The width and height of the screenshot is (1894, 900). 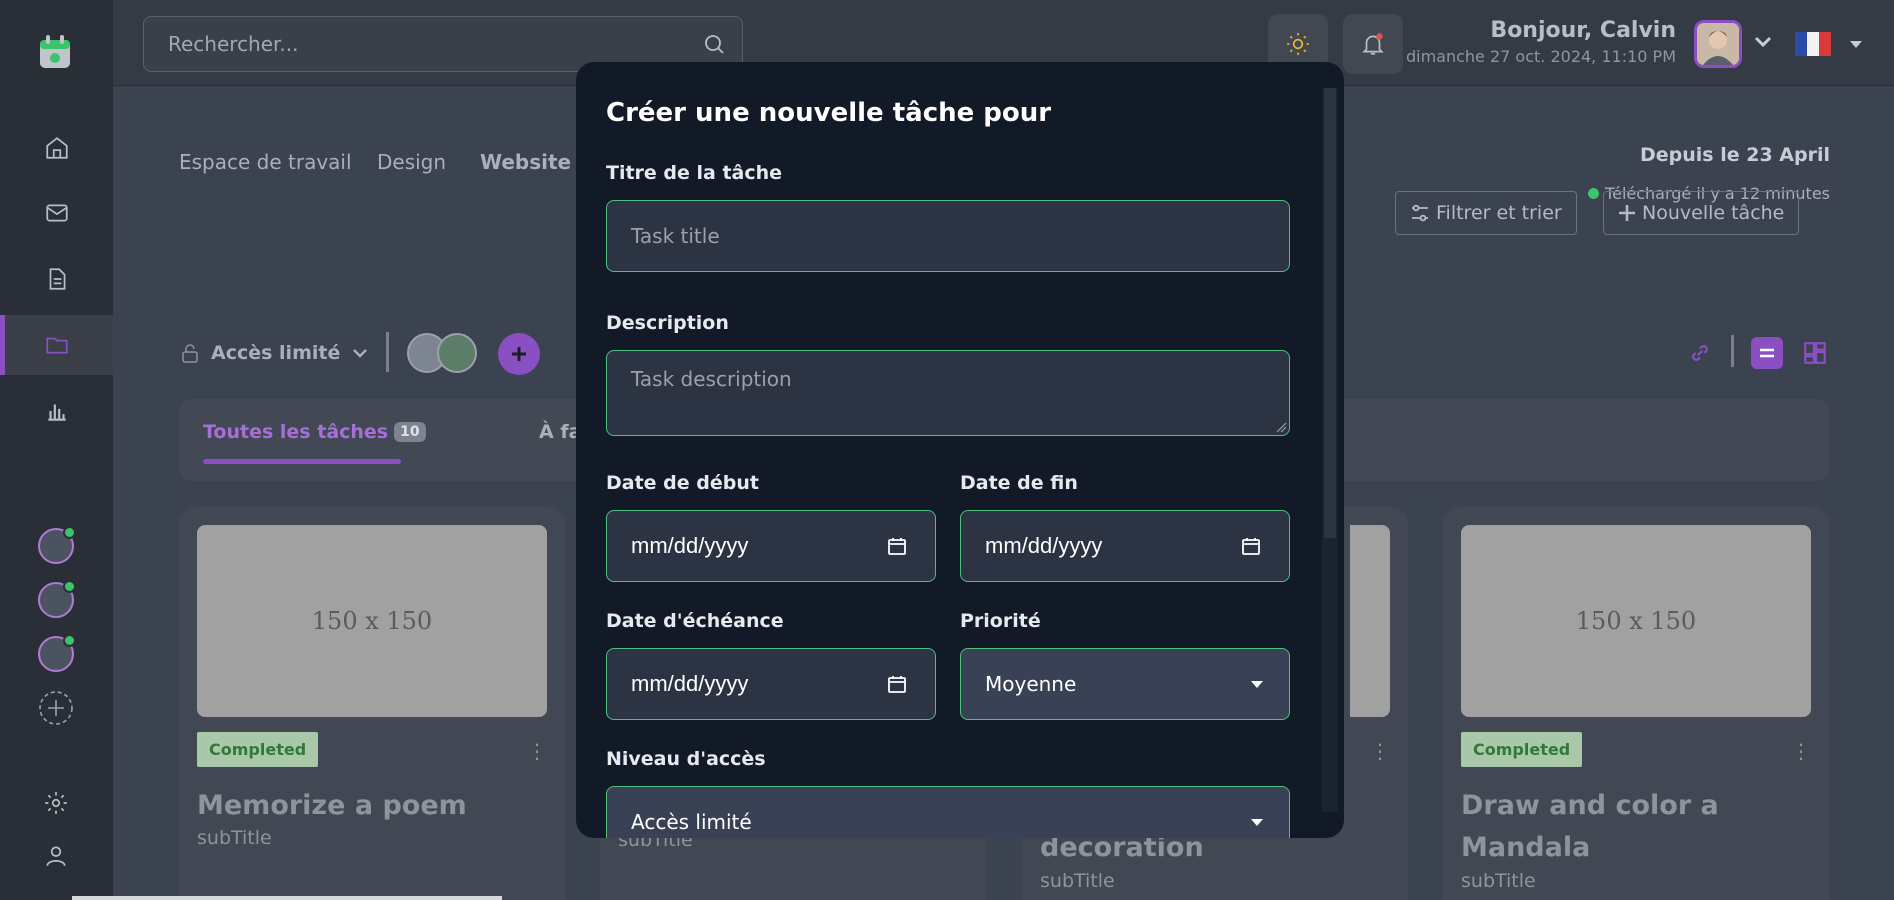 I want to click on card-thumbnail: 150 x 150, so click(x=1636, y=621).